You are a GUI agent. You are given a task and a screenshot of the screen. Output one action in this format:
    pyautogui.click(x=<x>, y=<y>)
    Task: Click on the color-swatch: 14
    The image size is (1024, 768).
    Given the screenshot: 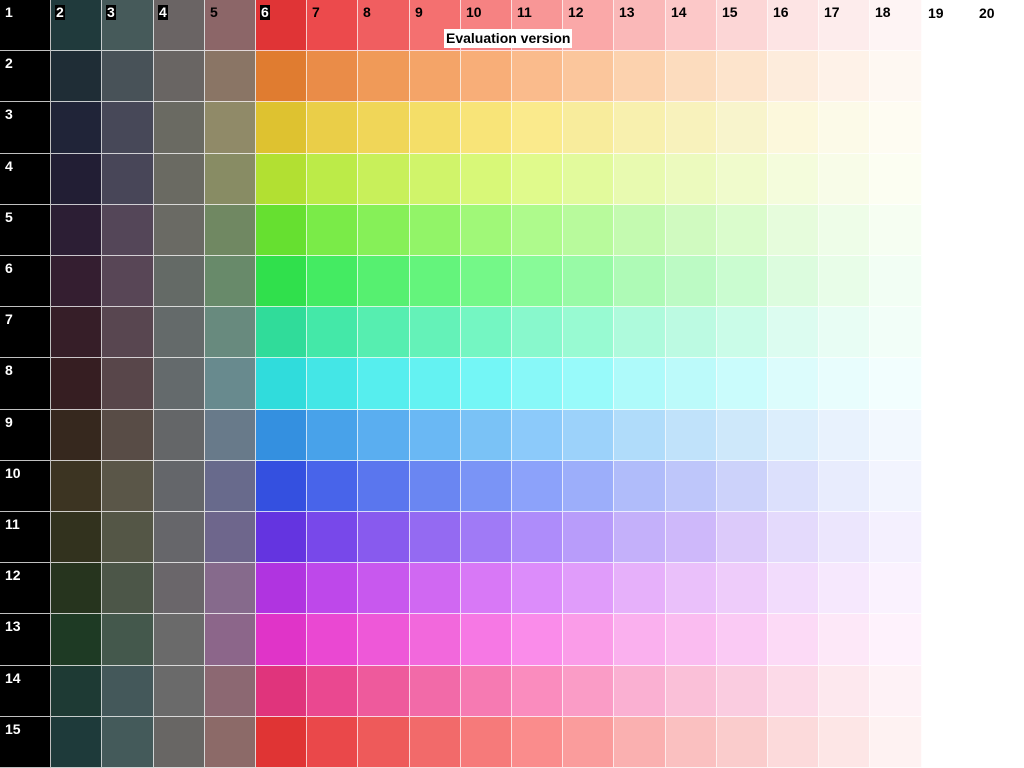 What is the action you would take?
    pyautogui.click(x=25, y=691)
    